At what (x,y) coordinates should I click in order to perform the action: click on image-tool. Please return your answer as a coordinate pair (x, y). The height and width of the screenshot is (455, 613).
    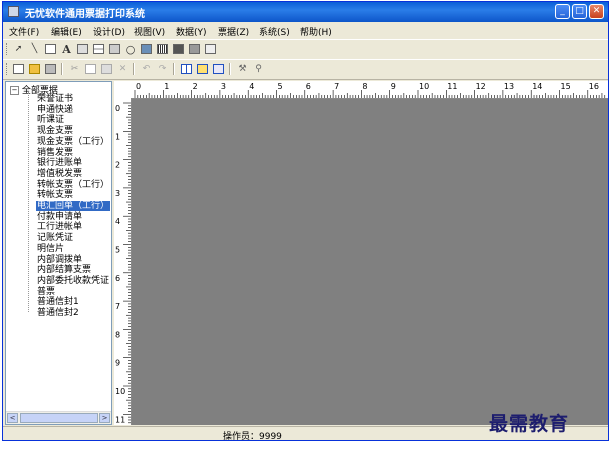
    Looking at the image, I should click on (82, 49).